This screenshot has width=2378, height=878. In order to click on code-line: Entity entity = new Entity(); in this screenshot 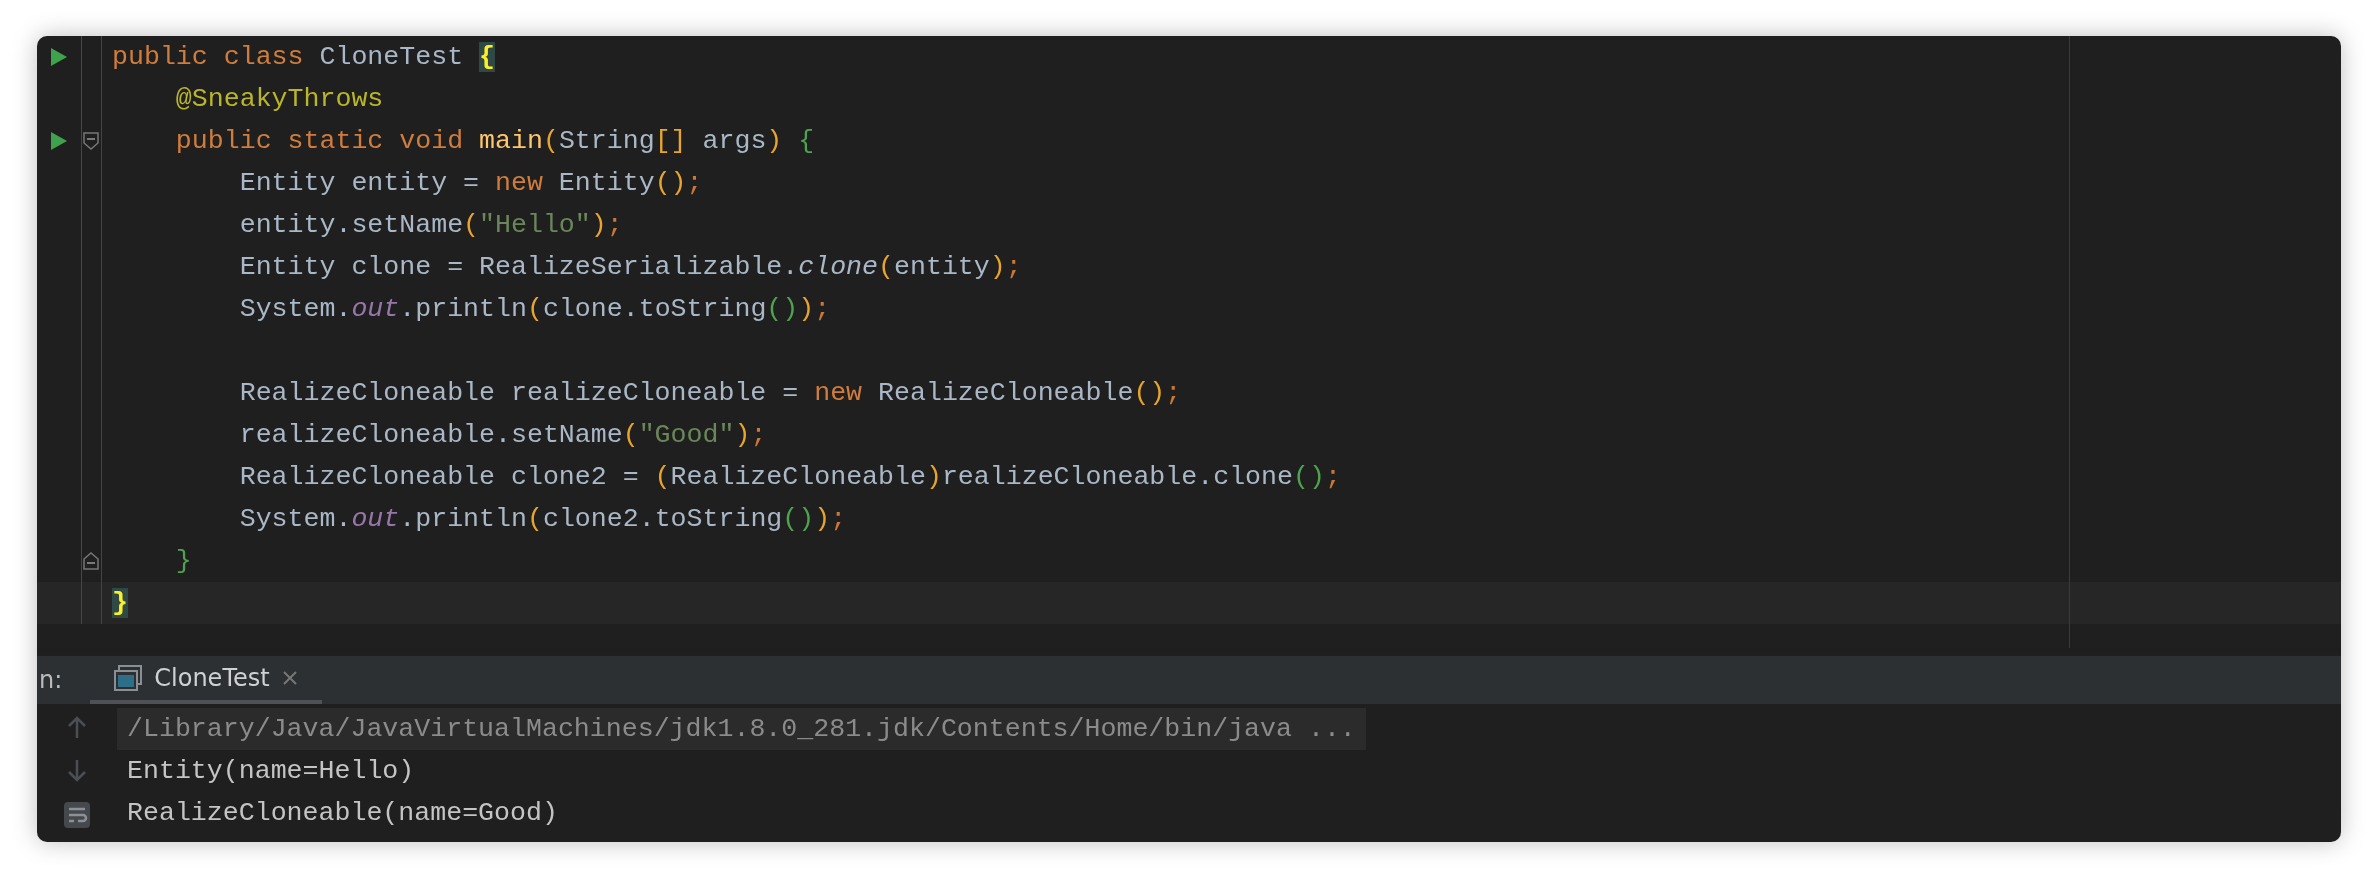, I will do `click(470, 183)`.